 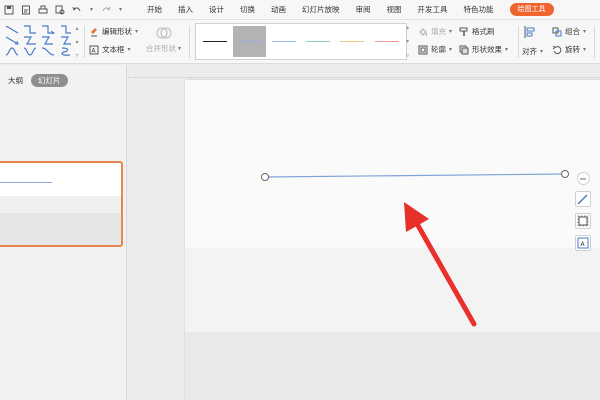 I want to click on edit-shape-button: 编辑形状 ▾, so click(x=113, y=31).